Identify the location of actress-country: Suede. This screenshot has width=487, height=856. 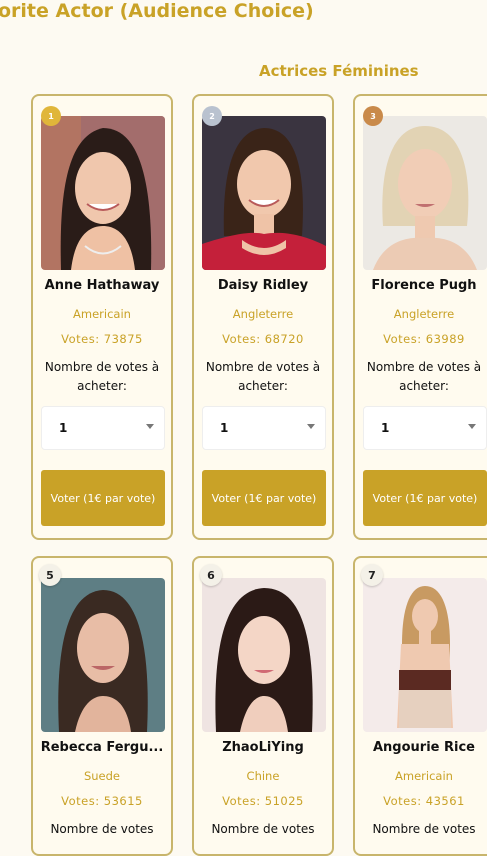
(102, 776).